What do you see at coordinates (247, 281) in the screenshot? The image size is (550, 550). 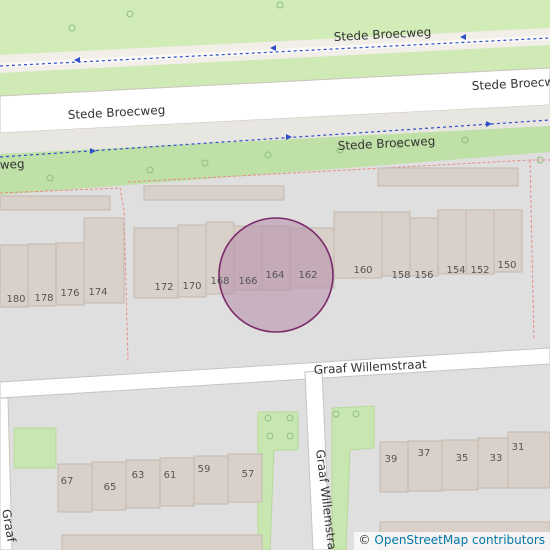 I see `house-number: 166` at bounding box center [247, 281].